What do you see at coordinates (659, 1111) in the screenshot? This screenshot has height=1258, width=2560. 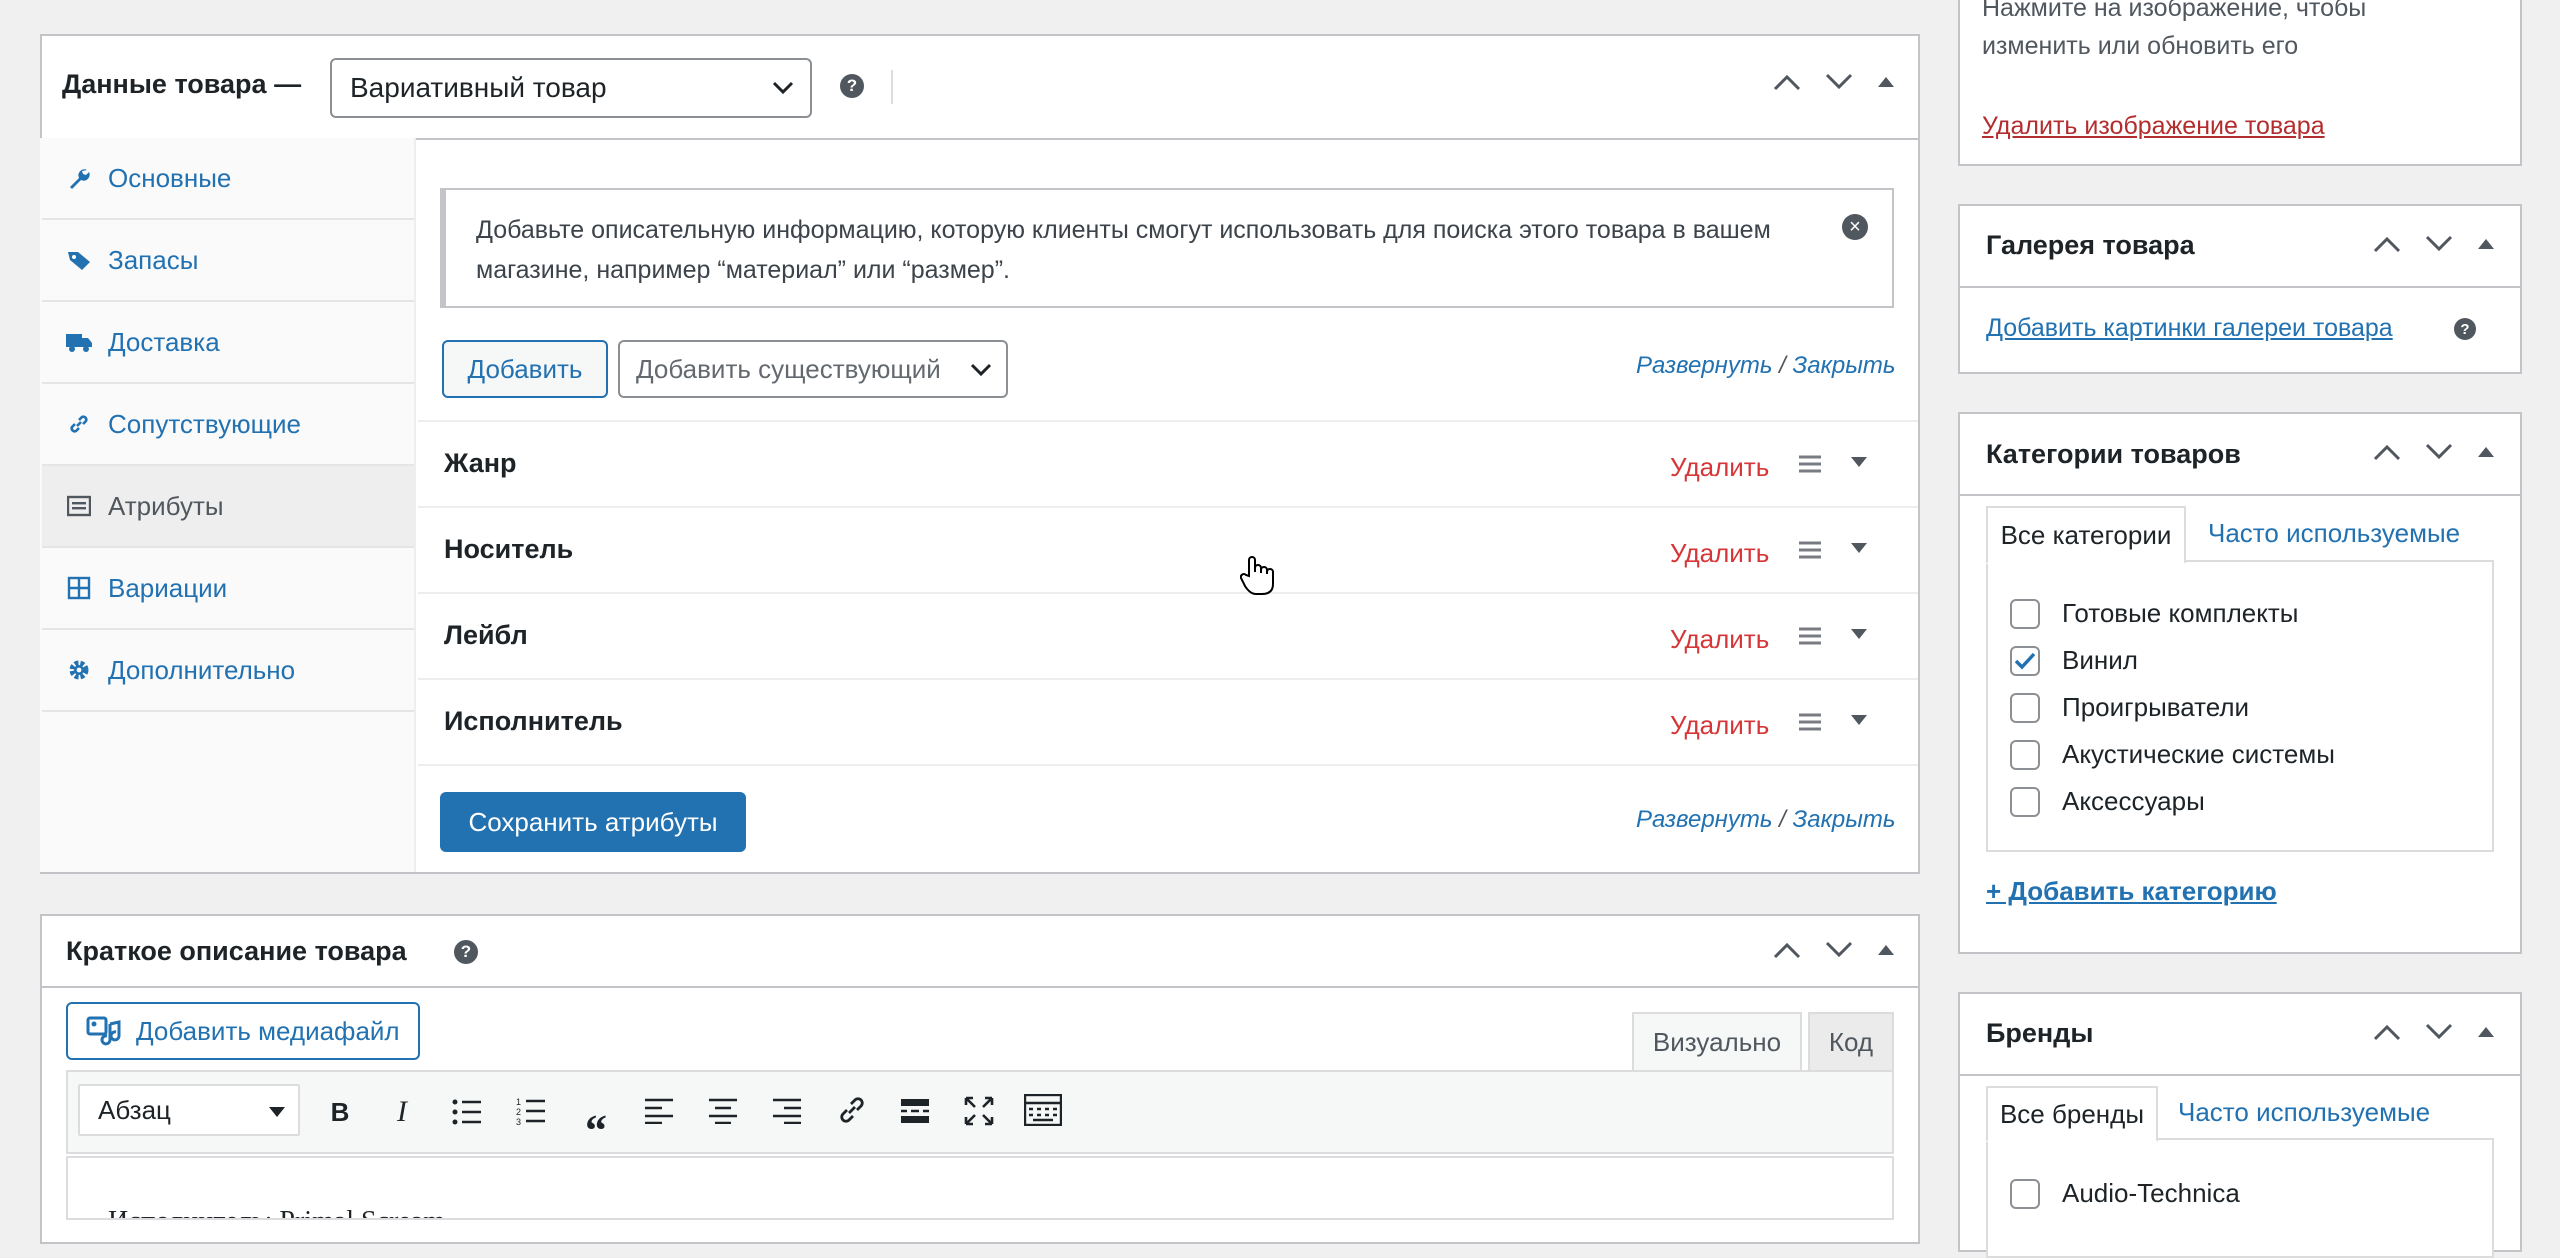 I see `align-left-icon` at bounding box center [659, 1111].